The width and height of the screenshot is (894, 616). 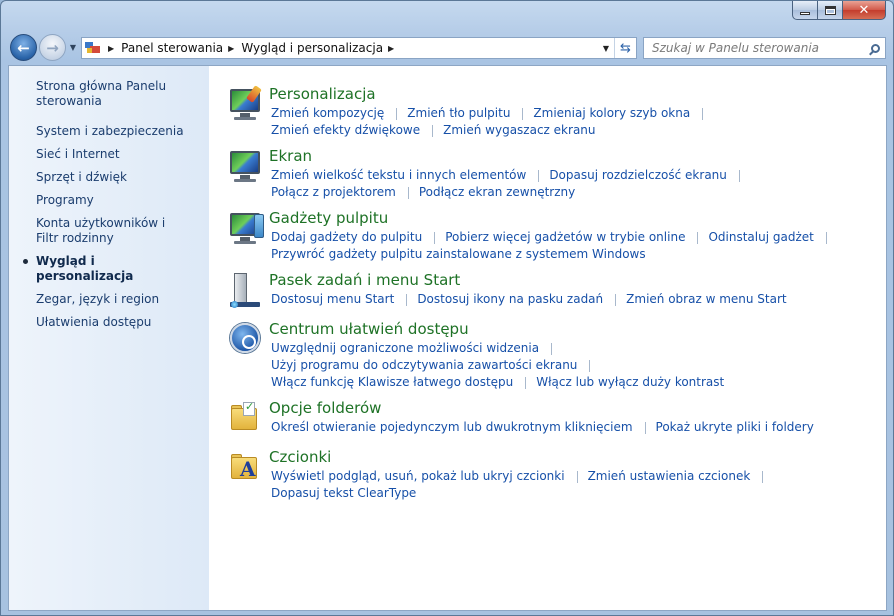 What do you see at coordinates (248, 341) in the screenshot?
I see `ease-of-access-icon` at bounding box center [248, 341].